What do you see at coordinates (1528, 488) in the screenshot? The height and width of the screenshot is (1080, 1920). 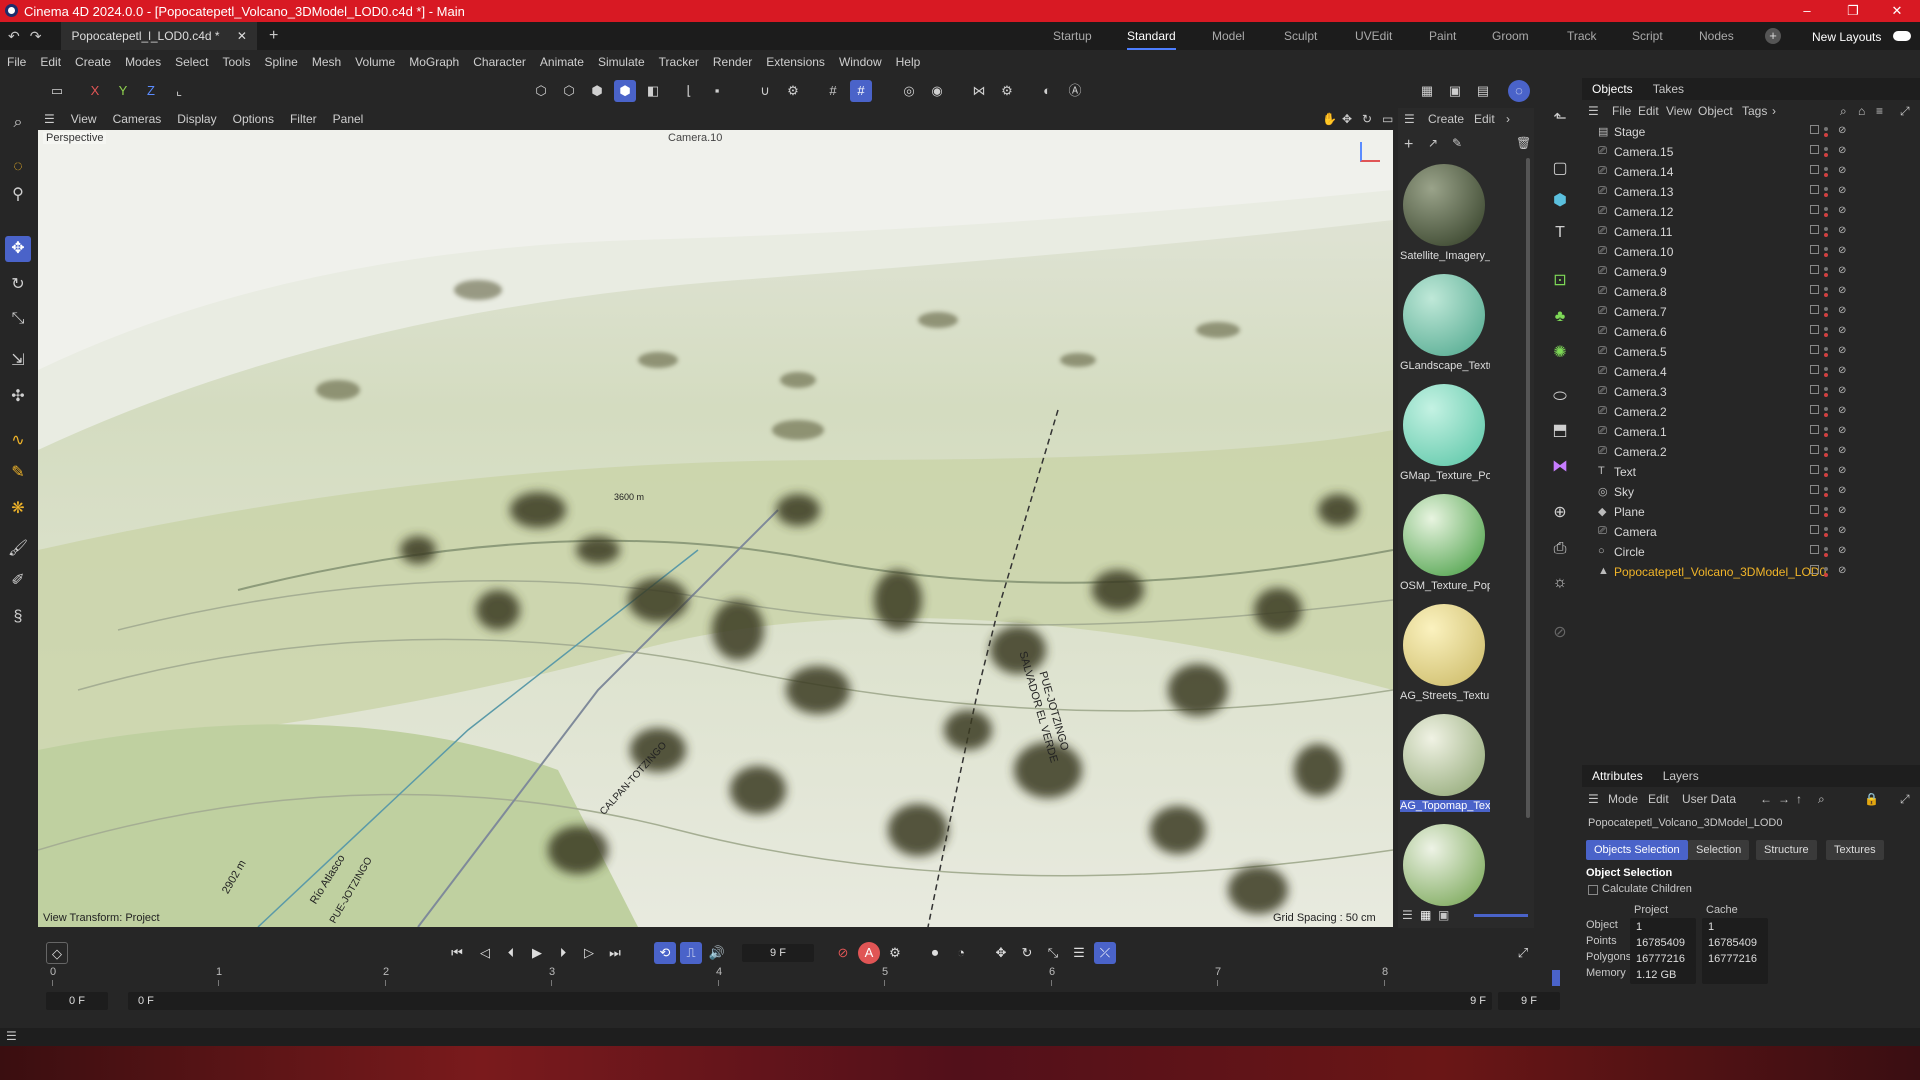 I see `material-scrollbar` at bounding box center [1528, 488].